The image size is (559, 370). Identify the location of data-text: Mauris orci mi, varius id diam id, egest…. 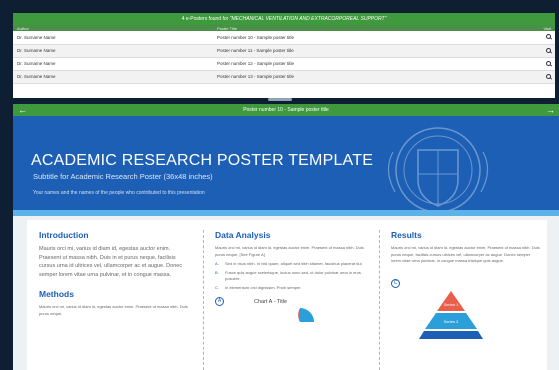
(289, 251).